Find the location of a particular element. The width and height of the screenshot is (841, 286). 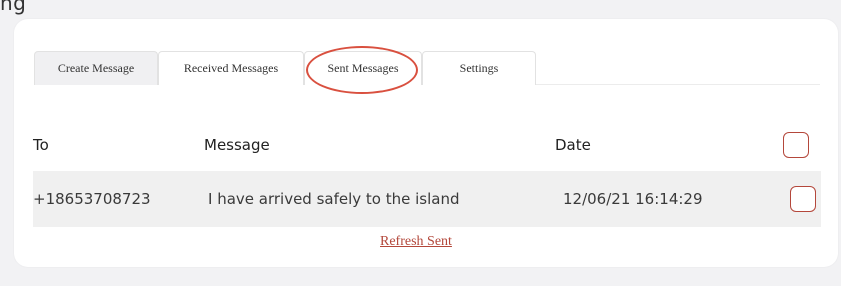

tab-settings: Settings is located at coordinates (479, 68).